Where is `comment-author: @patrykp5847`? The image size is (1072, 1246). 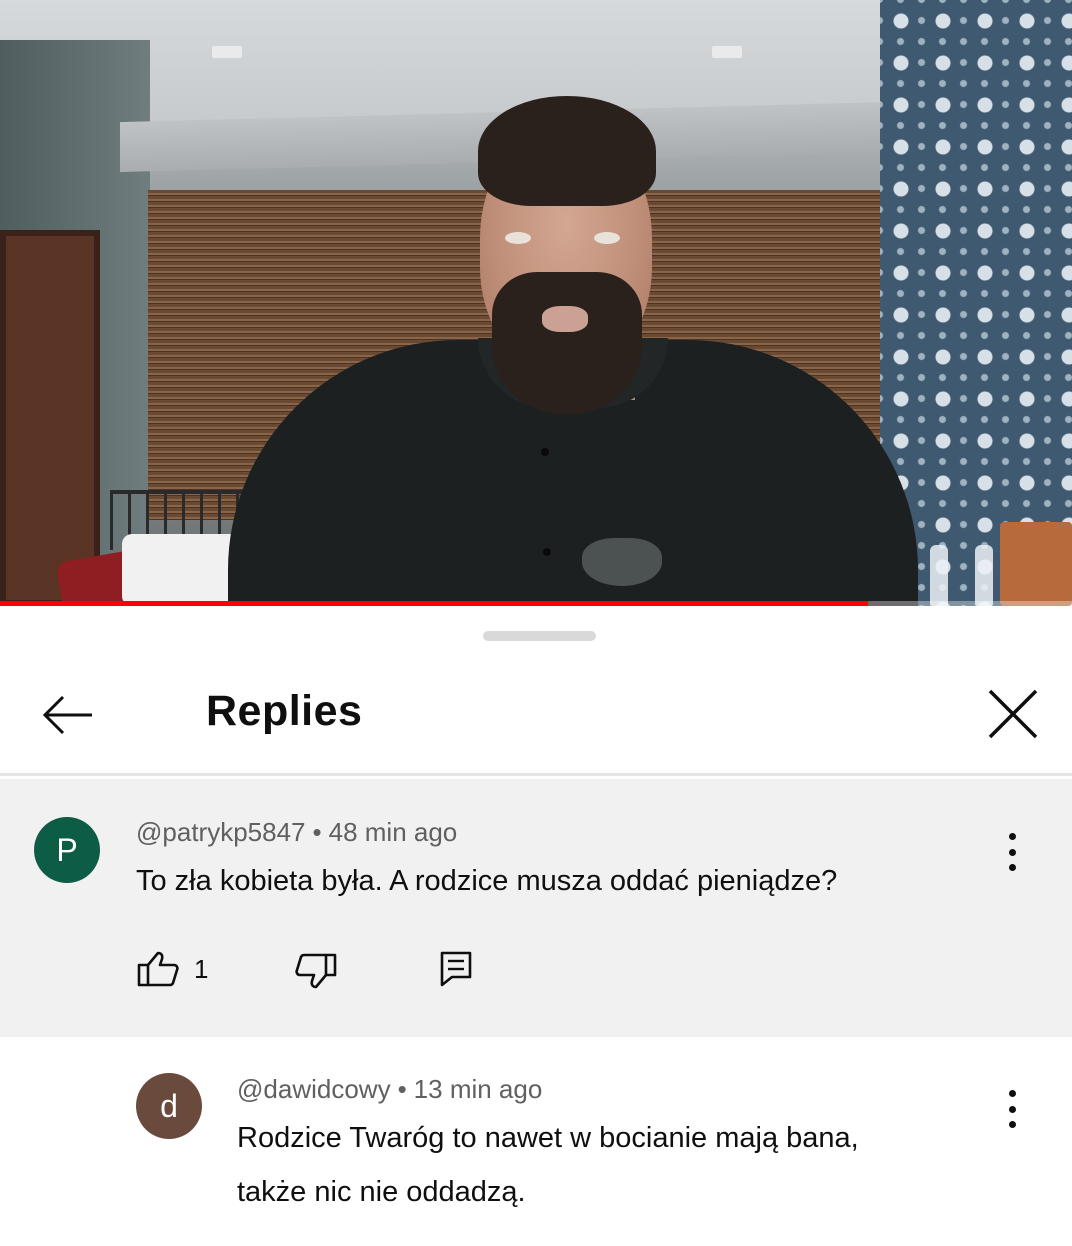
comment-author: @patrykp5847 is located at coordinates (221, 832).